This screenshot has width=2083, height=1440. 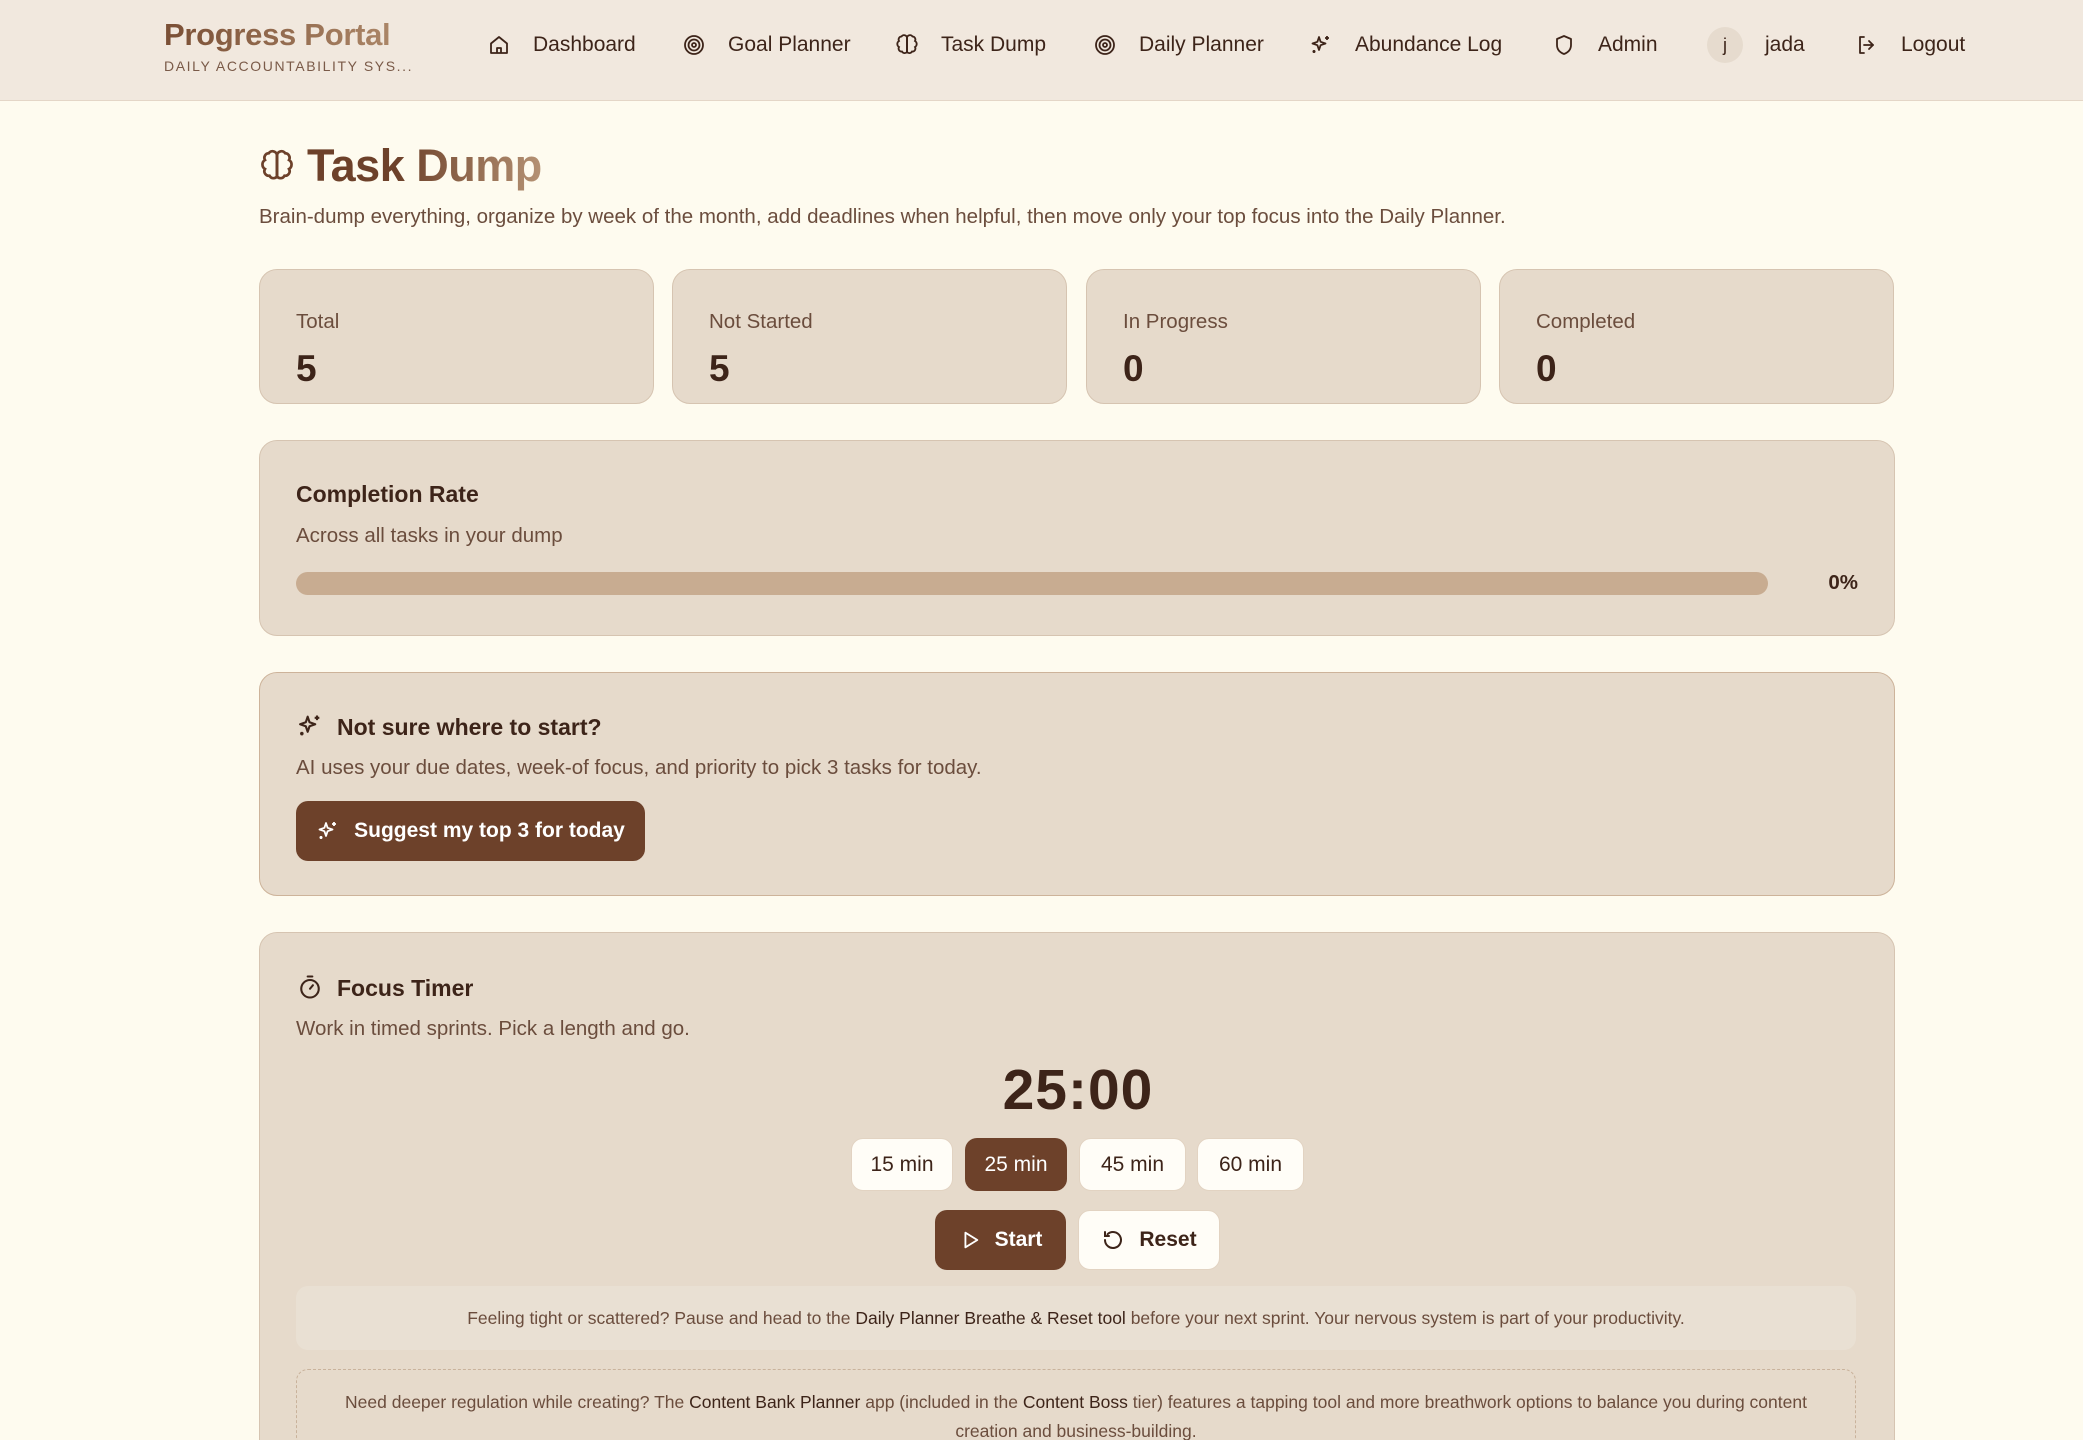 I want to click on nav-admin-label: Admin, so click(x=1628, y=44).